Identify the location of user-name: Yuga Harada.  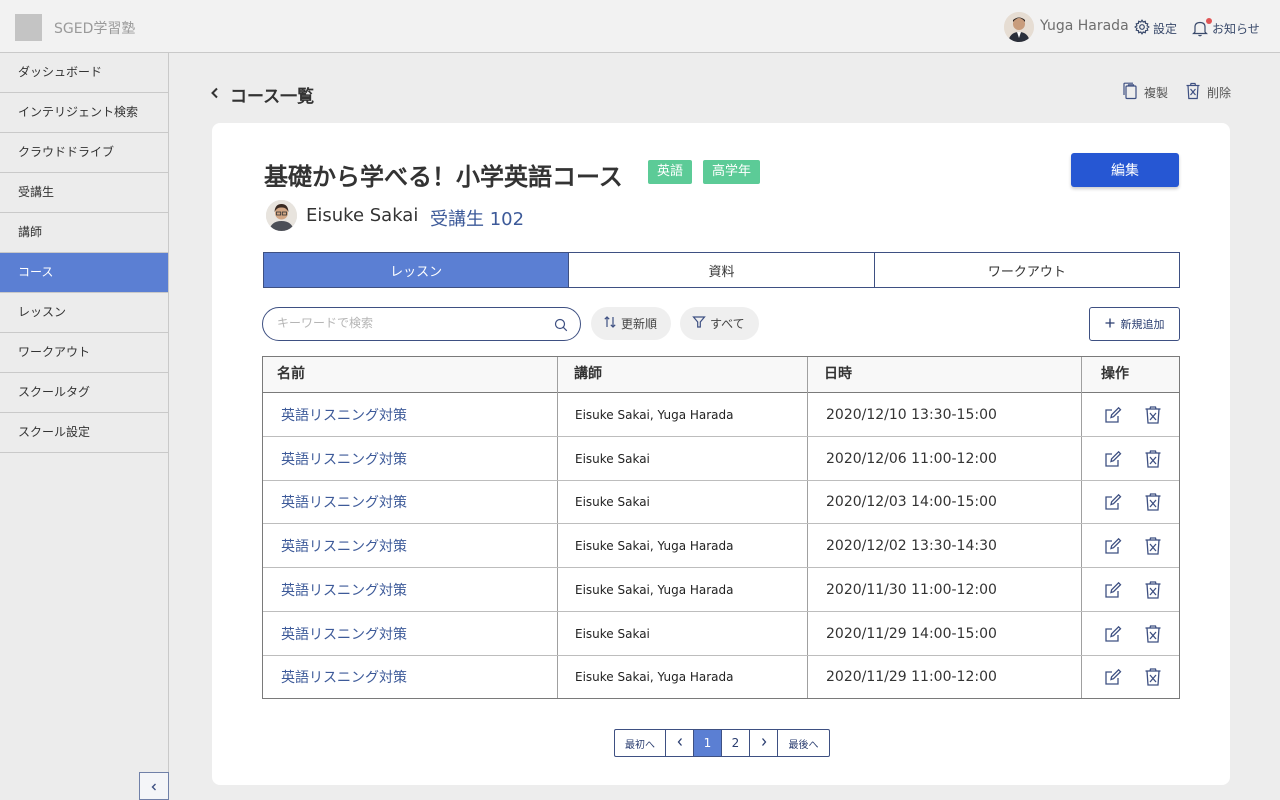
(1084, 26).